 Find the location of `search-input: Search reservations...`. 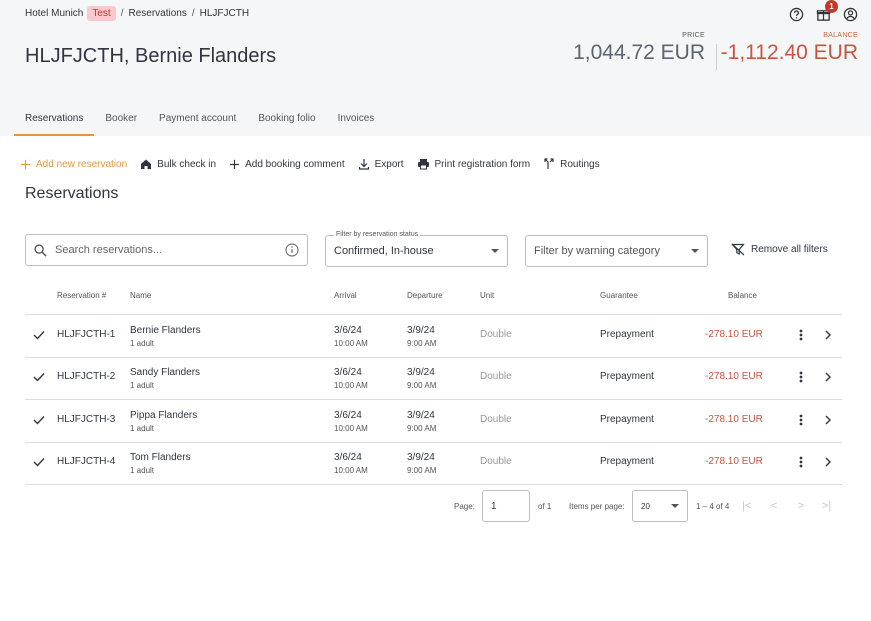

search-input: Search reservations... is located at coordinates (166, 250).